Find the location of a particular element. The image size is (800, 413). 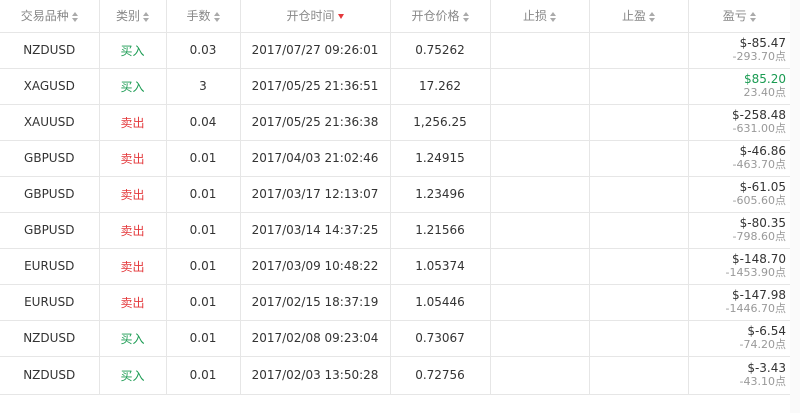

column-header-type: 类别 is located at coordinates (133, 16).